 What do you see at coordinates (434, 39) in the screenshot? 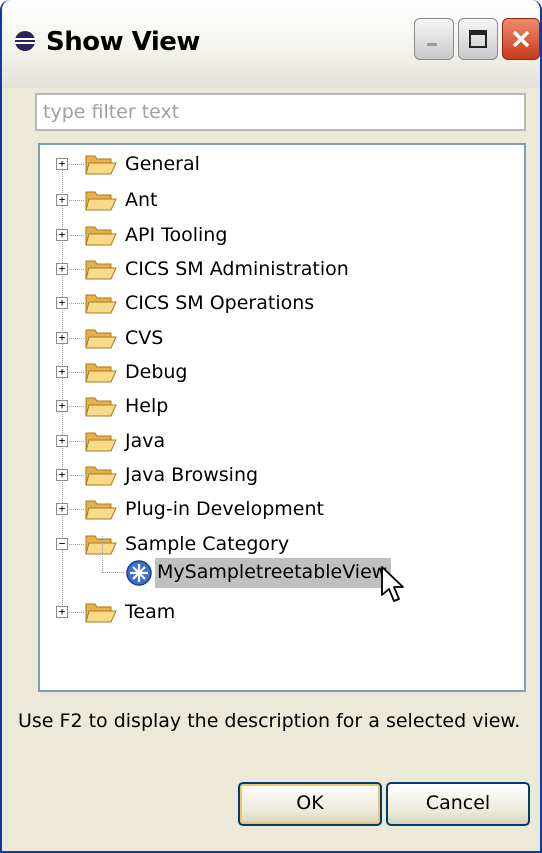
I see `minimize-button` at bounding box center [434, 39].